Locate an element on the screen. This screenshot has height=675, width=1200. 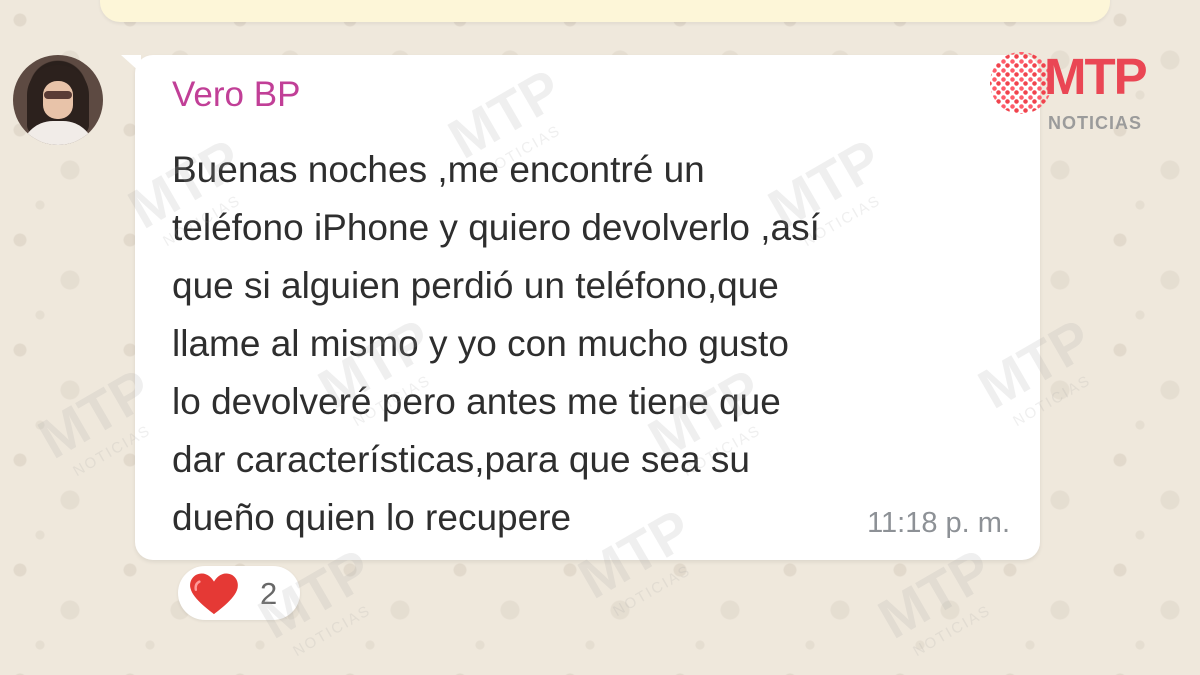
previous-message-bubble is located at coordinates (605, 11).